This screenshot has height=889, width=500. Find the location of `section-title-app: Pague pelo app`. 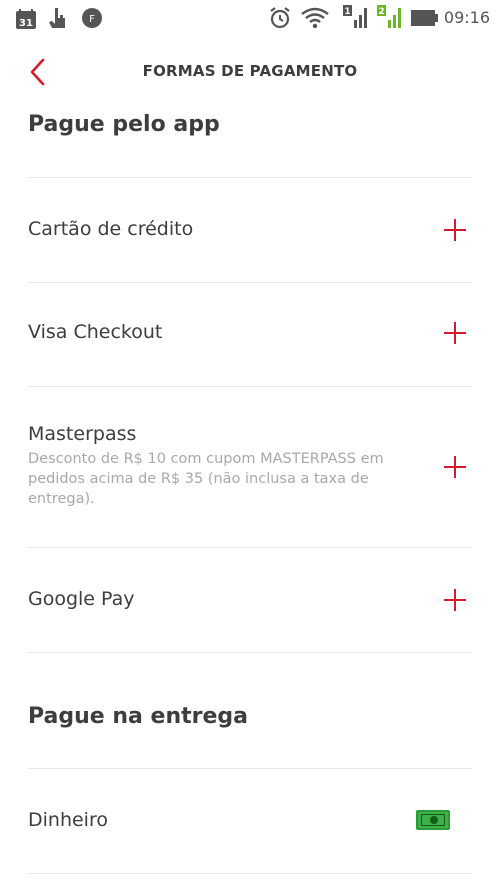

section-title-app: Pague pelo app is located at coordinates (124, 124).